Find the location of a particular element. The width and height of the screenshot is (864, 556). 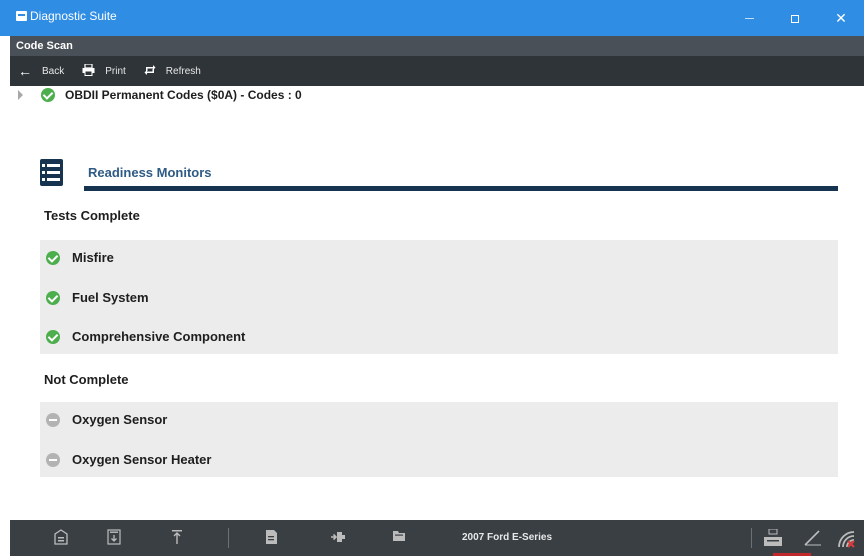

app-icon is located at coordinates (21, 16).